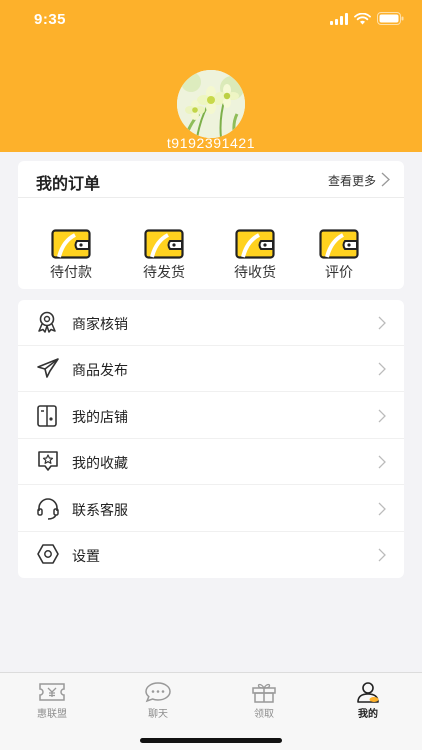  What do you see at coordinates (100, 511) in the screenshot?
I see `menu-label: 联系客服` at bounding box center [100, 511].